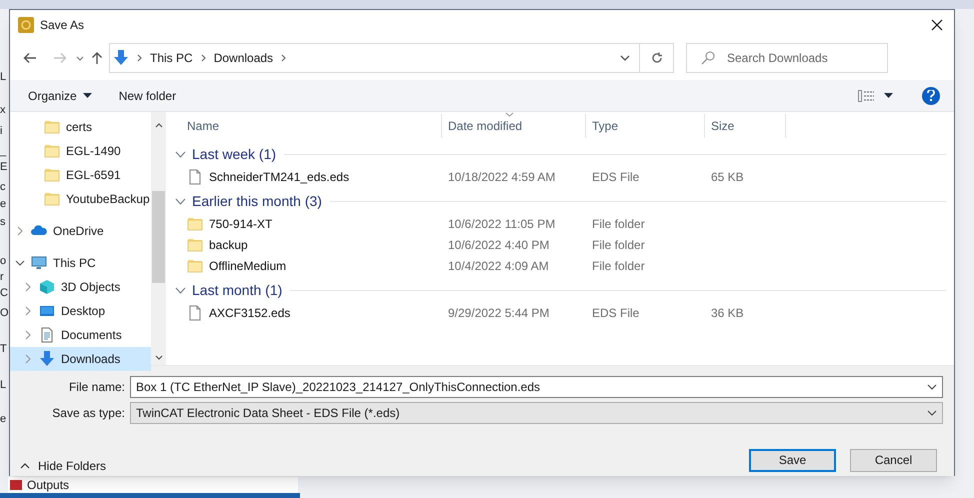  Describe the element at coordinates (391, 58) in the screenshot. I see `address-bar: This PC Downloads` at that location.